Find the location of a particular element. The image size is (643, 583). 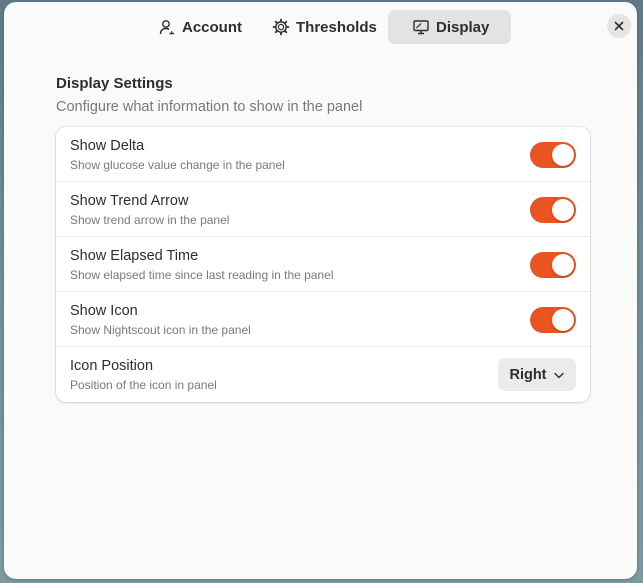

person-icon is located at coordinates (167, 27).